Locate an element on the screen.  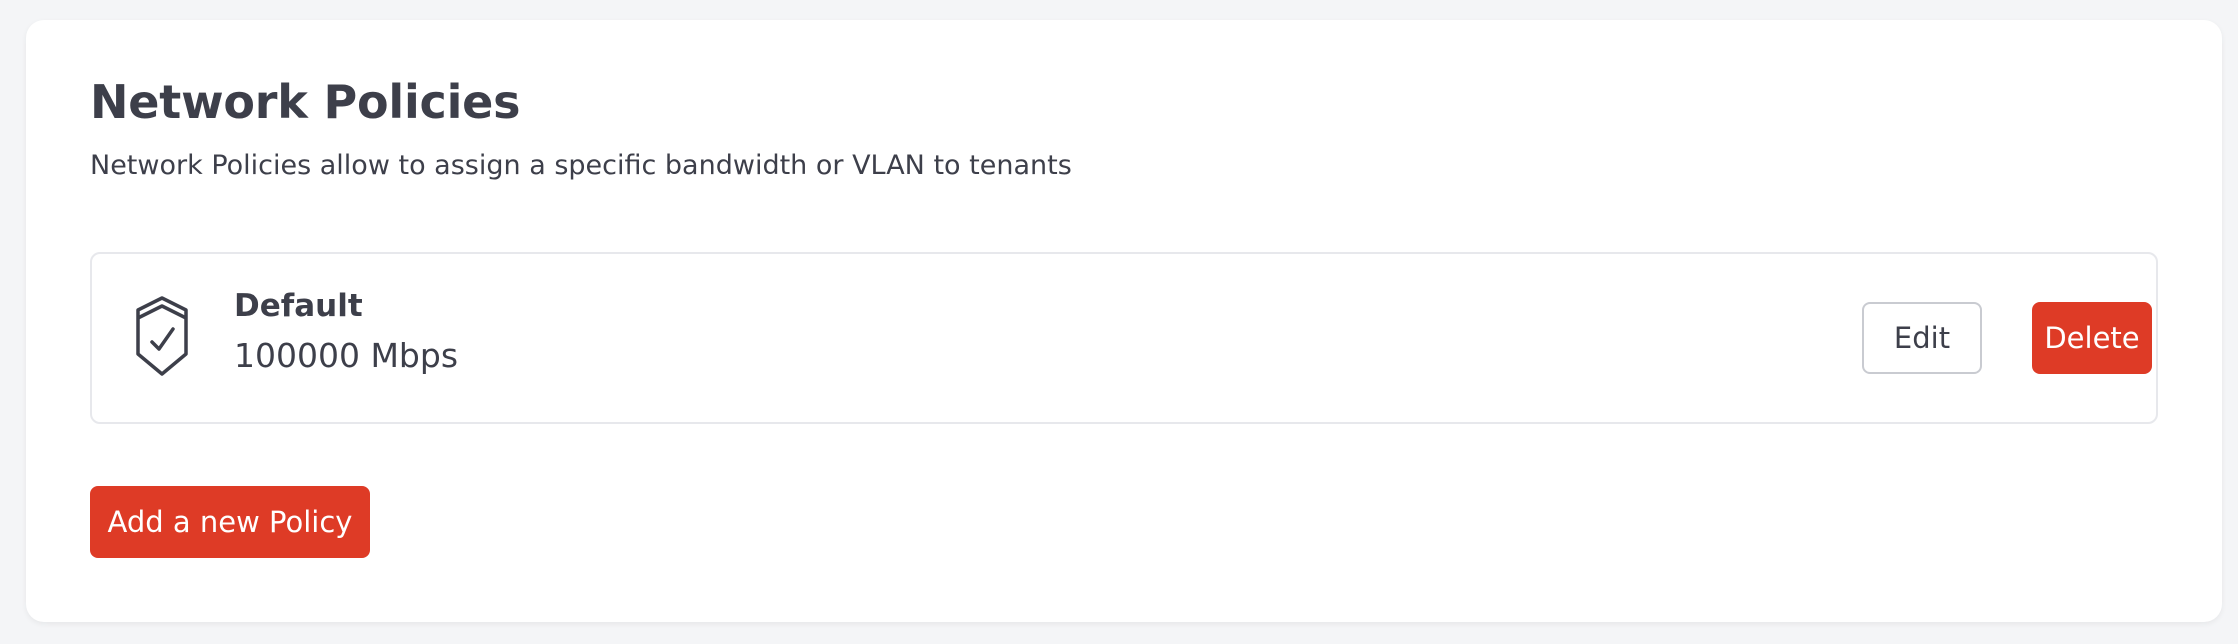
add-policy-button: Add a new Policy is located at coordinates (230, 522).